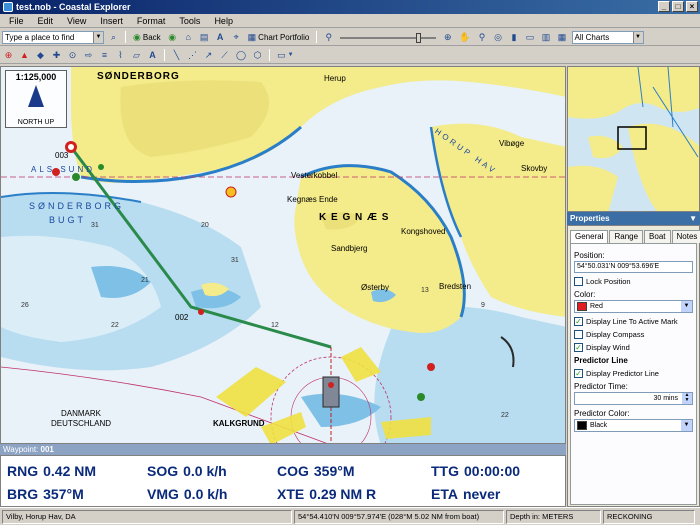  Describe the element at coordinates (53, 37) in the screenshot. I see `place-search-input: Type a place to find ▼` at that location.